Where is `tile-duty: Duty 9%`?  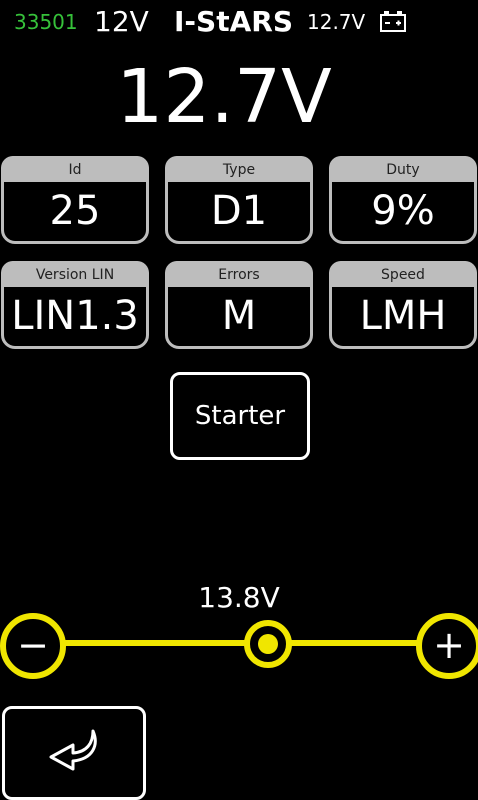 tile-duty: Duty 9% is located at coordinates (403, 200).